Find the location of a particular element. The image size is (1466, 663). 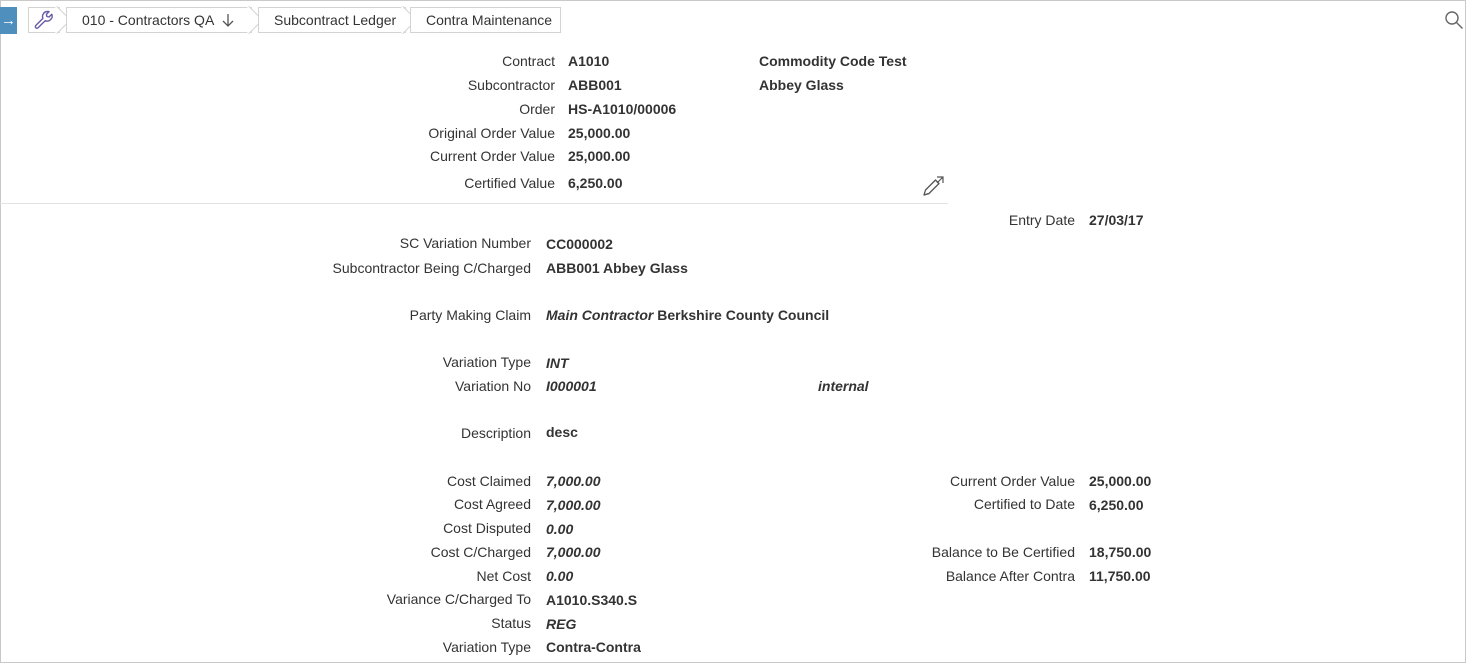

description-value: desc is located at coordinates (562, 432).